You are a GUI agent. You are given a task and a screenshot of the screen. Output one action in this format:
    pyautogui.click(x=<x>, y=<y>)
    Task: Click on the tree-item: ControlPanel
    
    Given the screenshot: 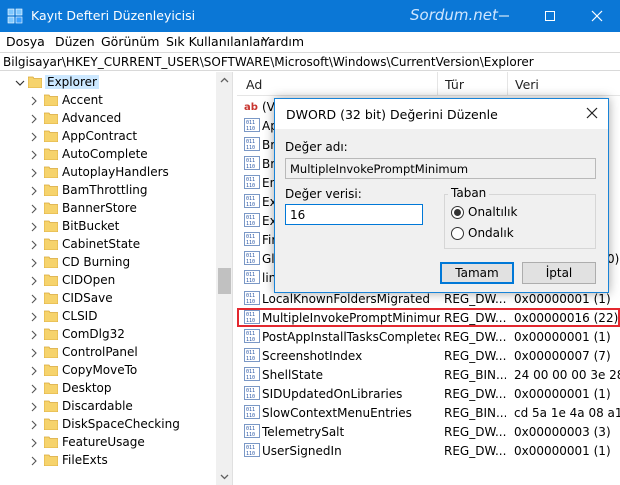 What is the action you would take?
    pyautogui.click(x=108, y=353)
    